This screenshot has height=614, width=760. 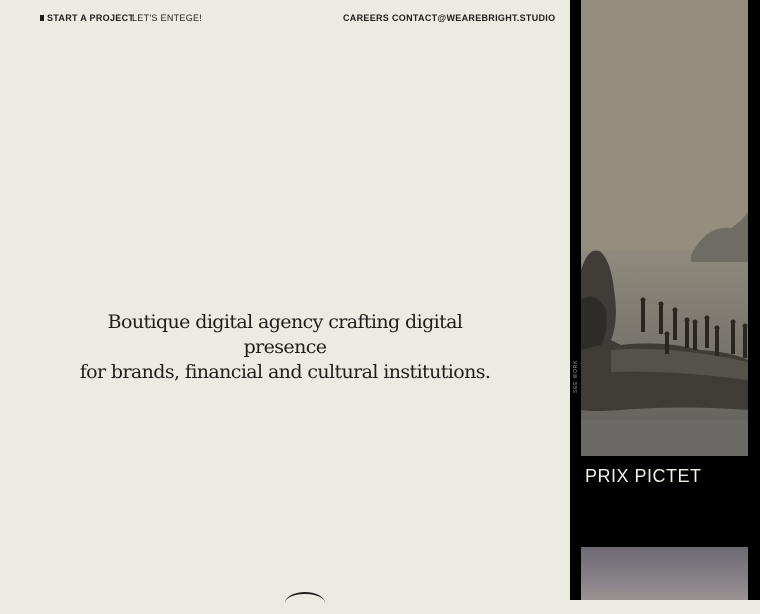 I want to click on start-project-label: START A PROJECT, so click(x=91, y=18).